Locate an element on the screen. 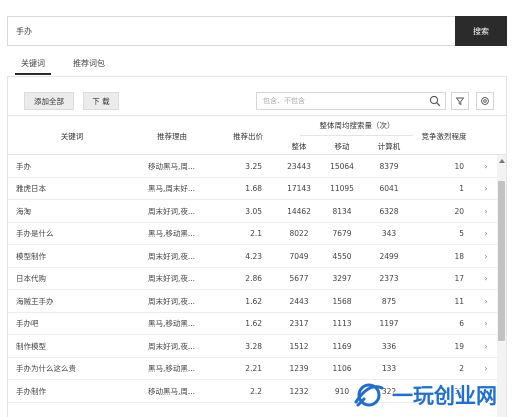 This screenshot has height=417, width=512. pc-volume-cell: 8379 is located at coordinates (389, 166).